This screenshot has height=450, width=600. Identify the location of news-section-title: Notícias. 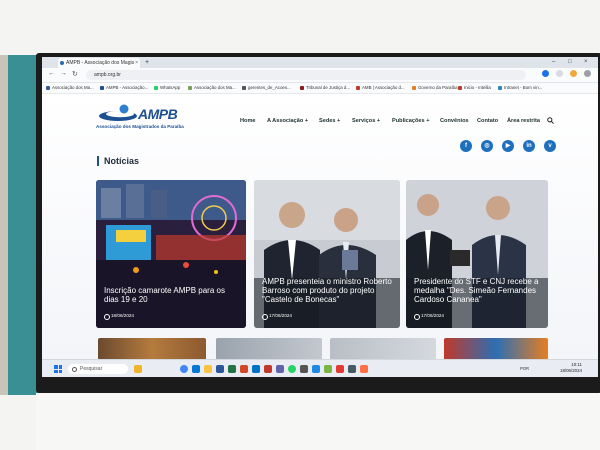
(118, 161).